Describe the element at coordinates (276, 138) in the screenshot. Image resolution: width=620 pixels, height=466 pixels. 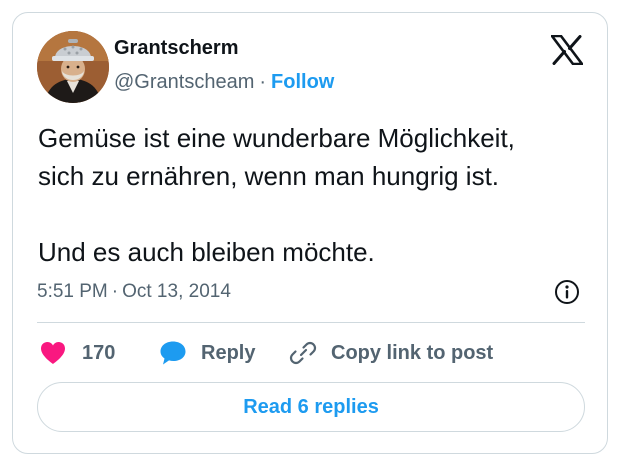
I see `tweet-line: Gemüse ist eine wunderbare Möglichkeit,` at that location.